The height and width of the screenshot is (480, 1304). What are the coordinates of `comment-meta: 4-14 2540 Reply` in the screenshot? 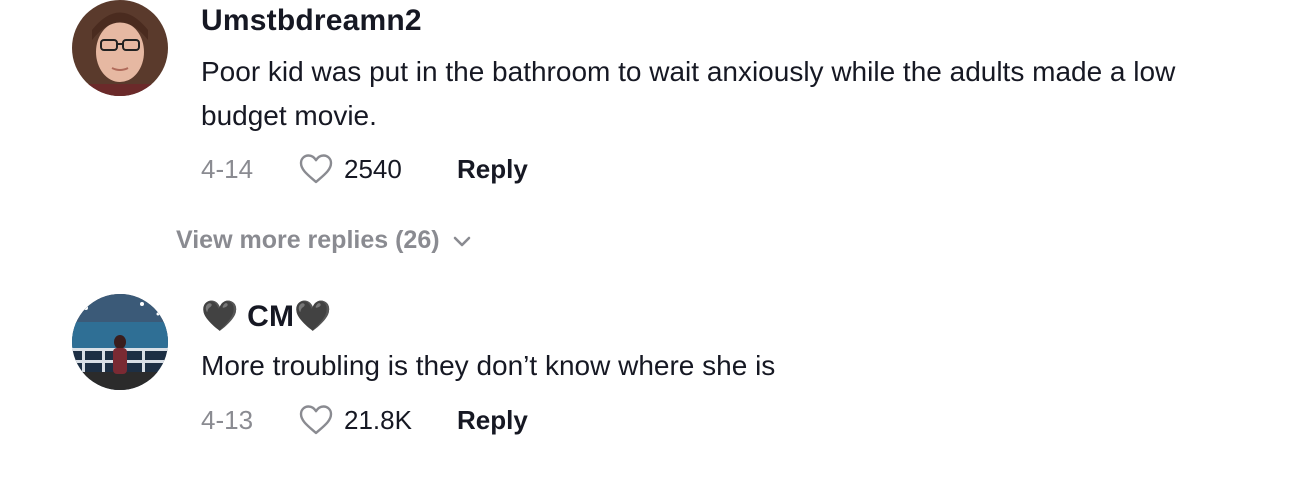 It's located at (364, 169).